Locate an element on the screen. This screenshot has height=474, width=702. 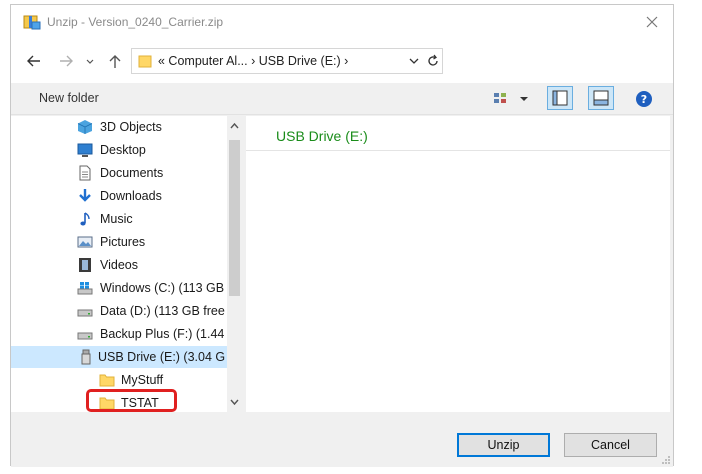
address-bar: « Computer Al... › USB Drive (E:) › is located at coordinates (287, 61).